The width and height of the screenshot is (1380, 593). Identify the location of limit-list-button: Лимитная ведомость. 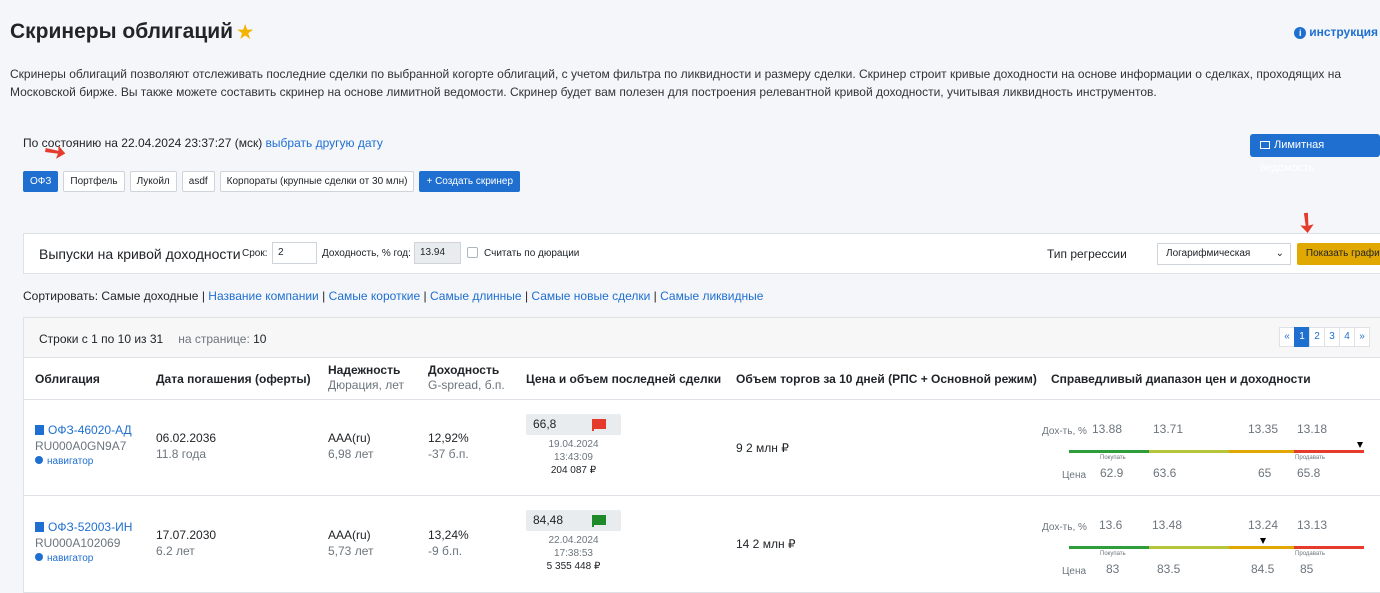
(1315, 154).